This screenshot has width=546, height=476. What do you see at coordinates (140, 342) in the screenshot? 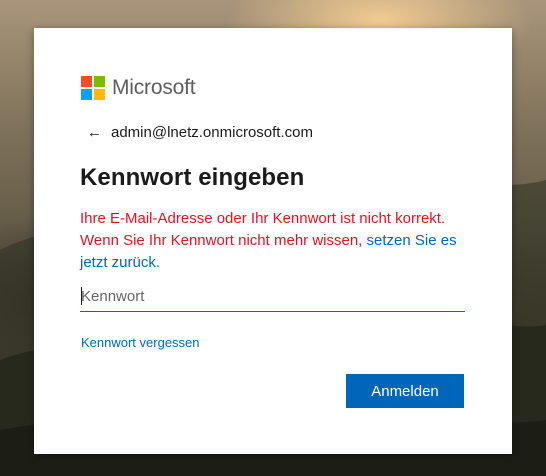
I see `forgot-password-link: Kennwort vergessen` at bounding box center [140, 342].